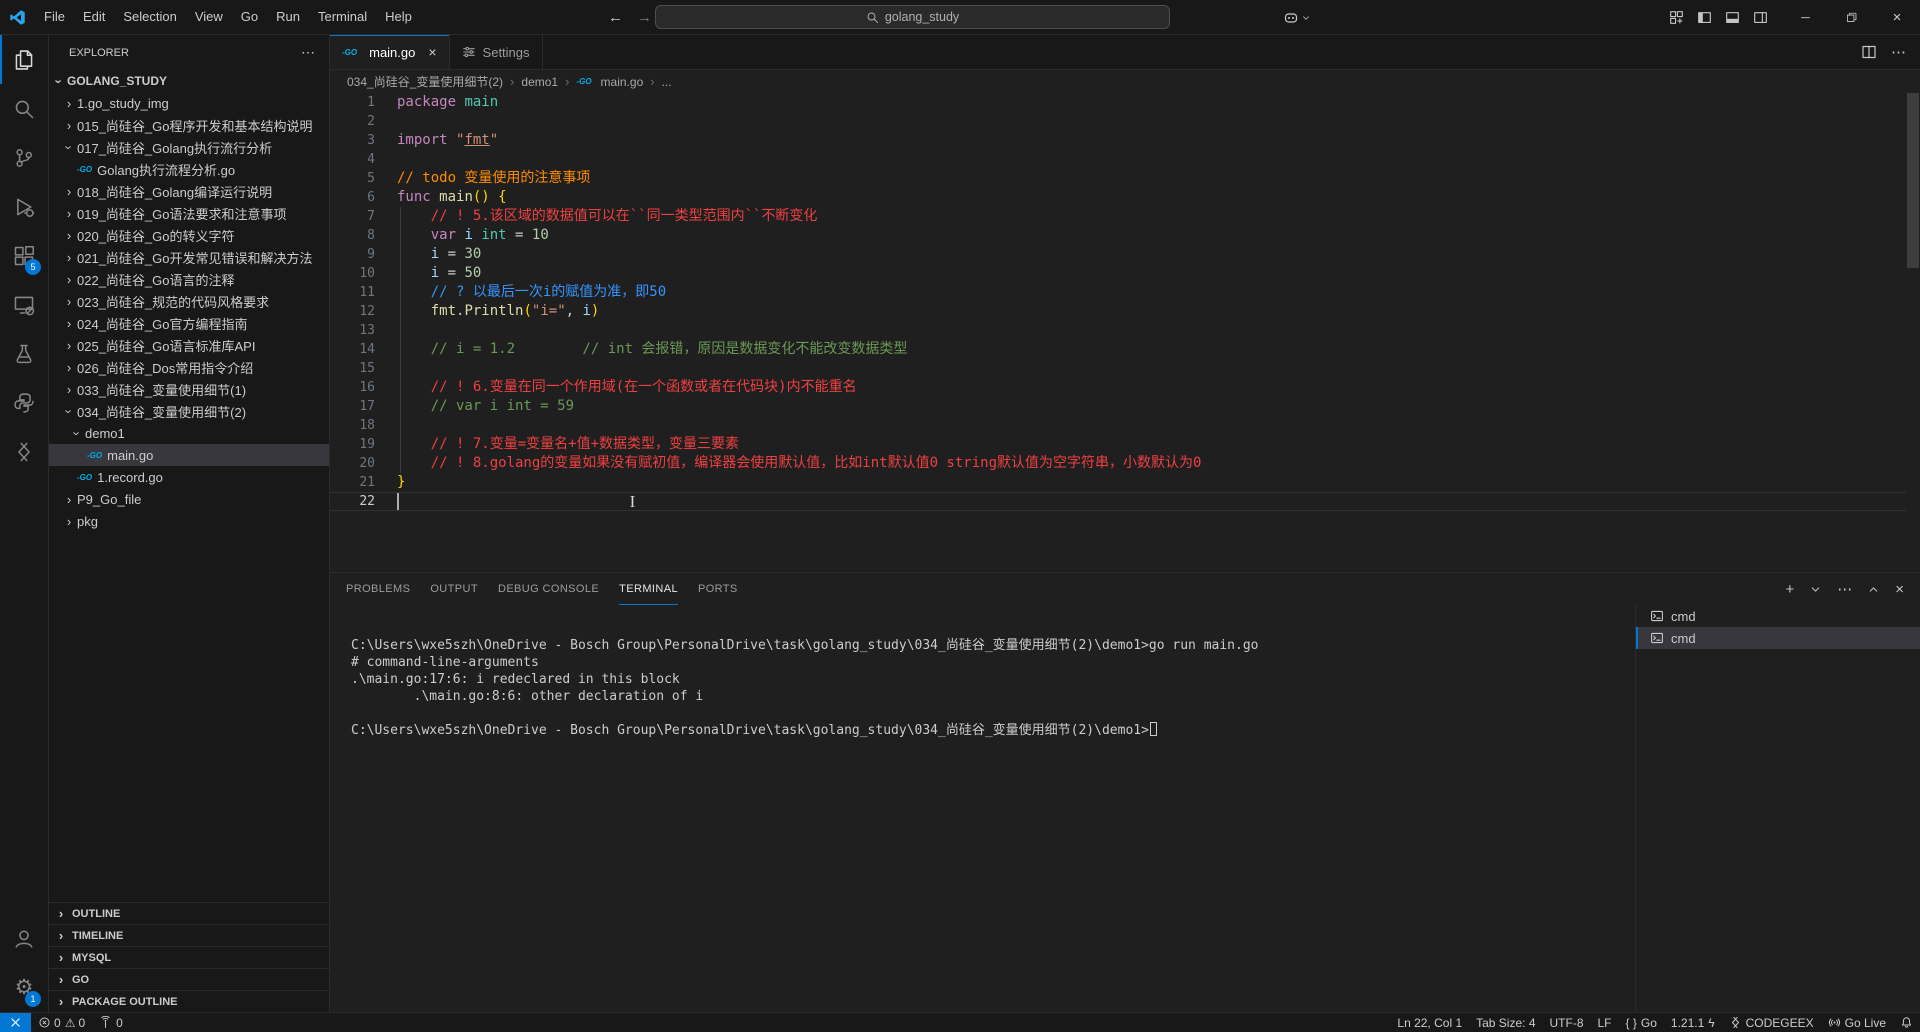  What do you see at coordinates (1906, 1022) in the screenshot?
I see `status-notifications` at bounding box center [1906, 1022].